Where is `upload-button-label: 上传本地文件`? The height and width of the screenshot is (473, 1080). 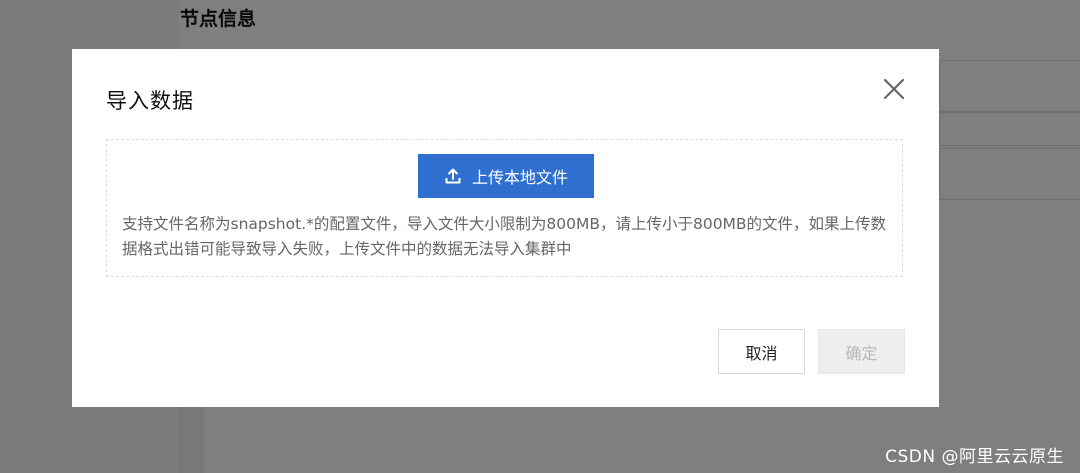 upload-button-label: 上传本地文件 is located at coordinates (519, 177).